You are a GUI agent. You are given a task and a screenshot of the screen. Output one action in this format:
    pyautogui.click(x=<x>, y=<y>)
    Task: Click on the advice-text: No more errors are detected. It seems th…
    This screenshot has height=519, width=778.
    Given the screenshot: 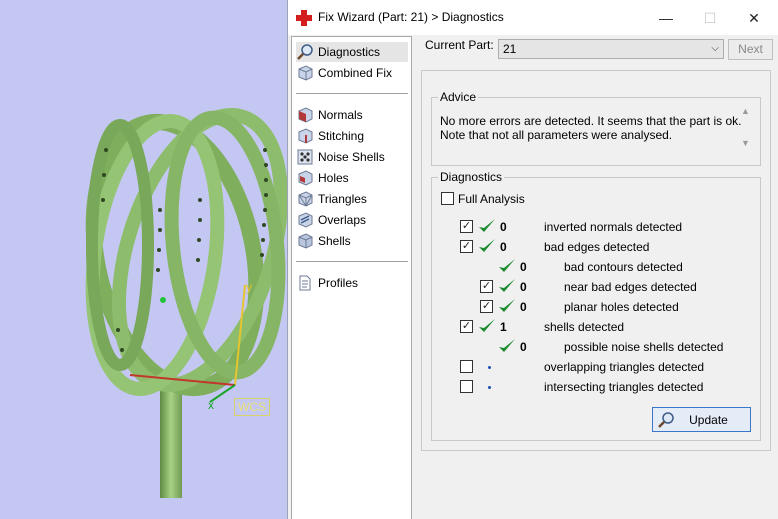 What is the action you would take?
    pyautogui.click(x=598, y=137)
    